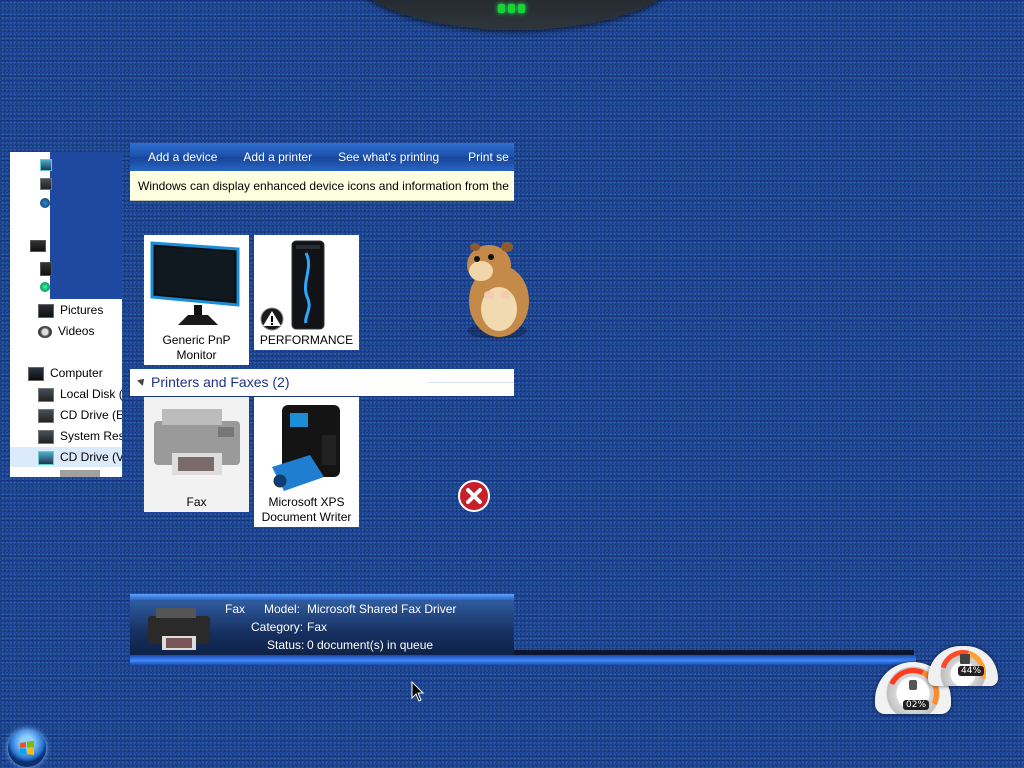  I want to click on device-tile-monitor: Generic PnP Monitor, so click(196, 300).